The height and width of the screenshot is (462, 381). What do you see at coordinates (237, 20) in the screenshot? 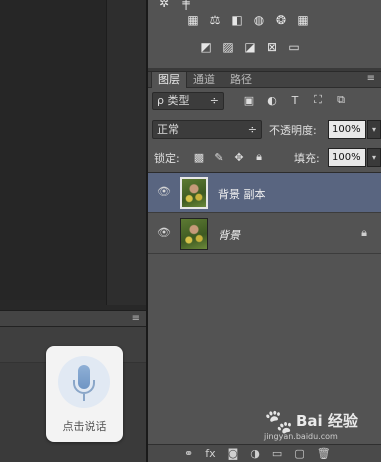
I see `black-white-icon: ◧` at bounding box center [237, 20].